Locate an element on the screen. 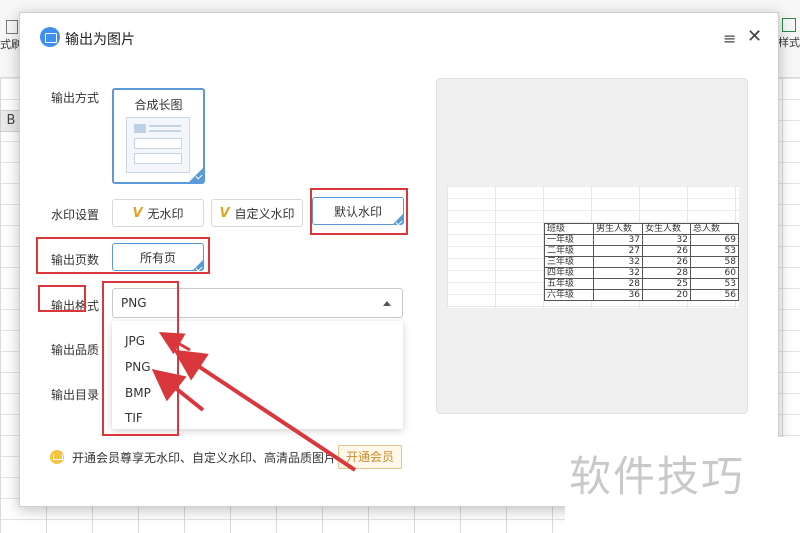 The image size is (800, 533). table-row: 六年级 36 20 56 is located at coordinates (641, 295).